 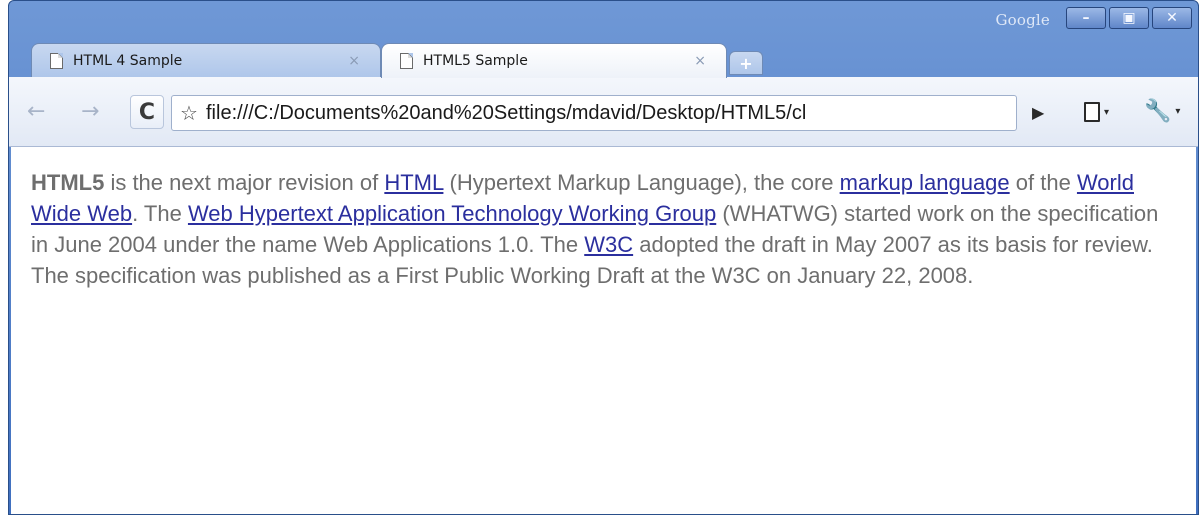 I want to click on new-tab-button: +, so click(x=746, y=63).